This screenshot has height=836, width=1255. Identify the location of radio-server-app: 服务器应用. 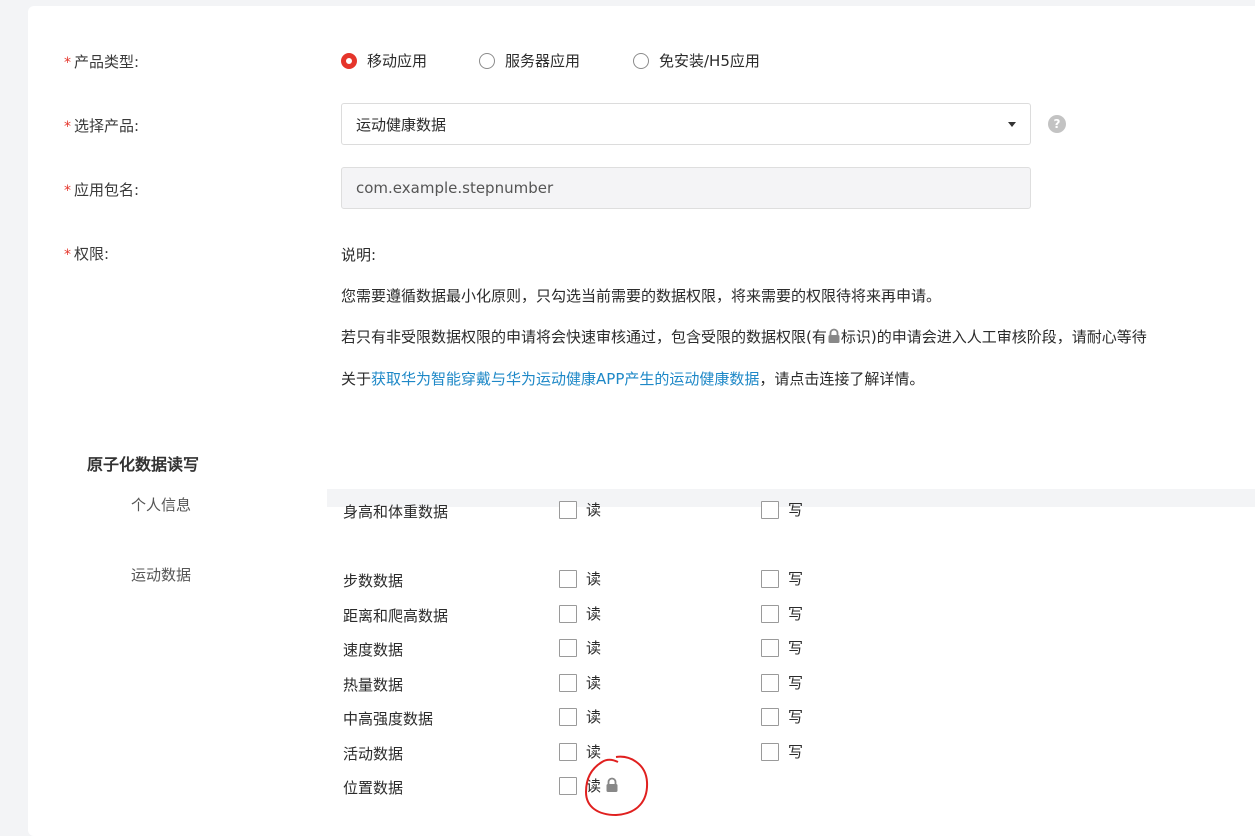
(529, 60).